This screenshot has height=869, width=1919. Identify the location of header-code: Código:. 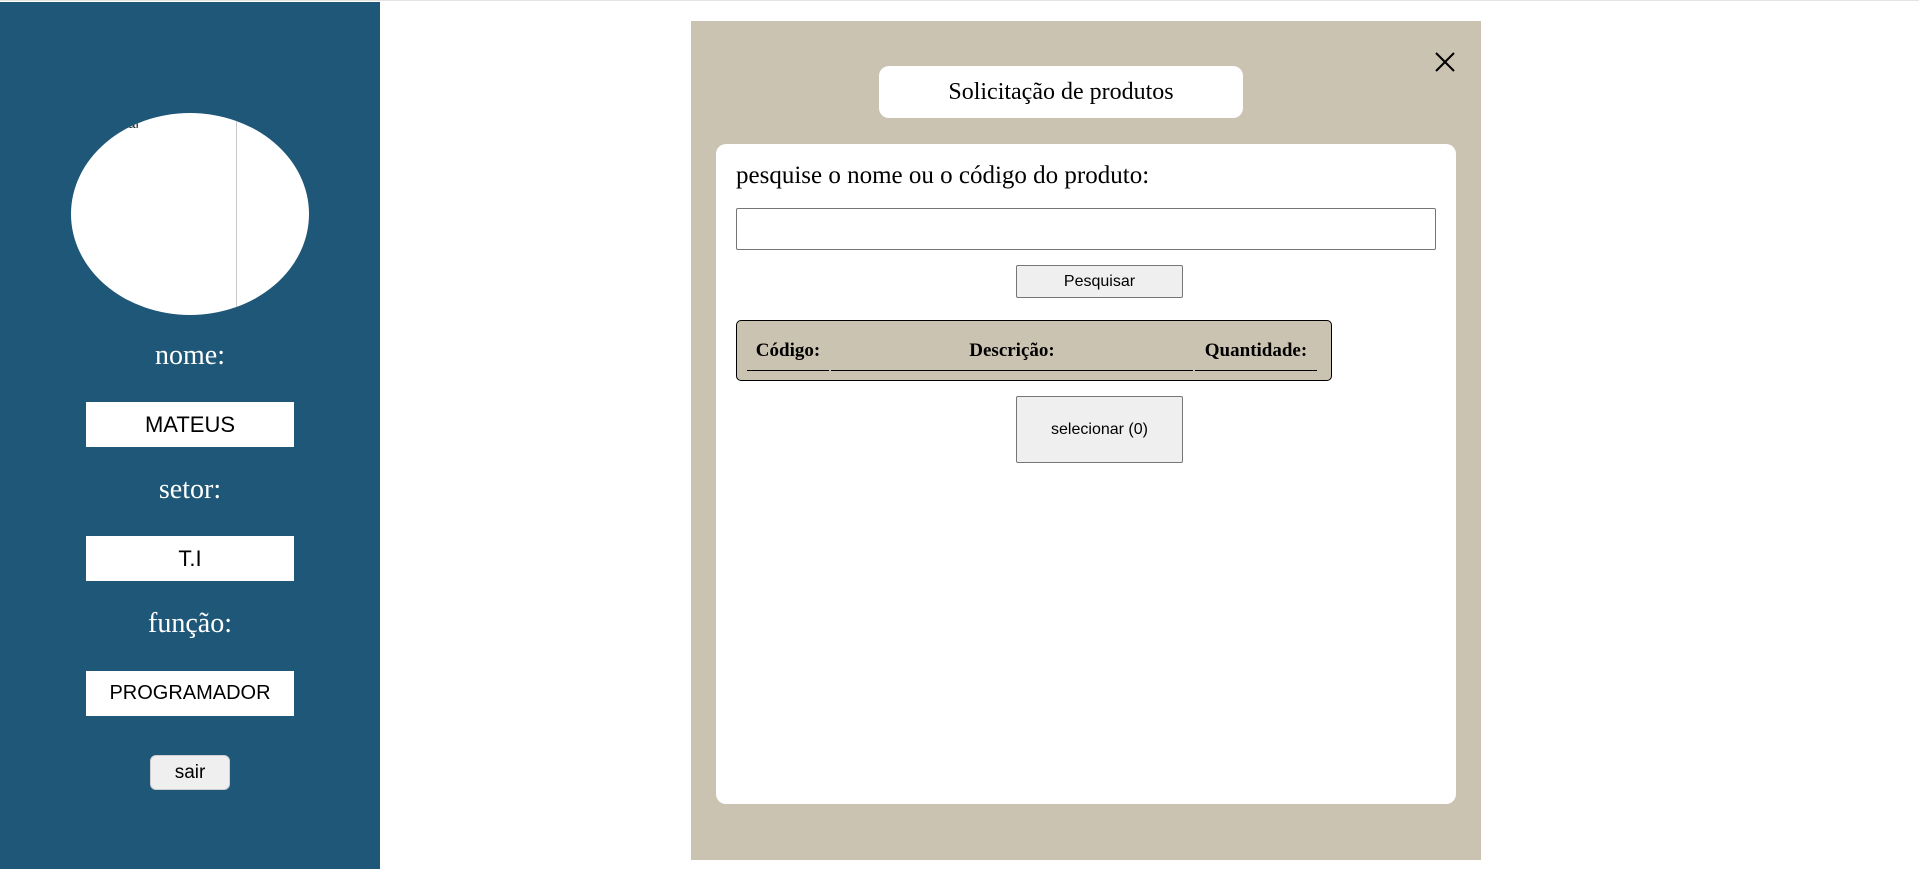
(788, 351).